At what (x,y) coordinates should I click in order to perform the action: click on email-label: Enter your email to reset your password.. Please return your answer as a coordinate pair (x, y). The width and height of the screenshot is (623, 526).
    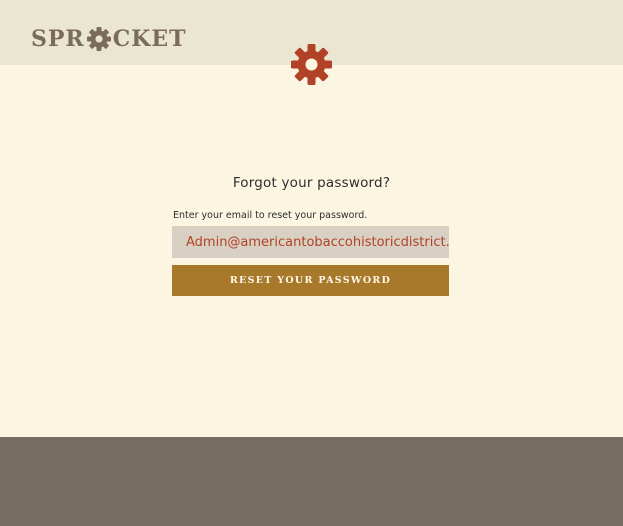
    Looking at the image, I should click on (270, 215).